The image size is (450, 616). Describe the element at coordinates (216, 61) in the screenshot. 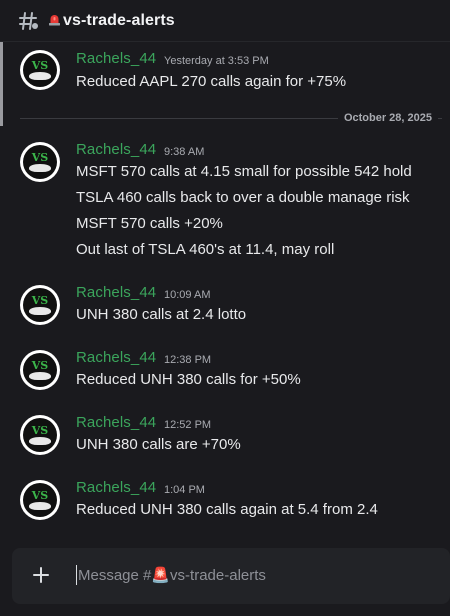

I see `message-timestamp: Yesterday at 3:53 PM` at that location.